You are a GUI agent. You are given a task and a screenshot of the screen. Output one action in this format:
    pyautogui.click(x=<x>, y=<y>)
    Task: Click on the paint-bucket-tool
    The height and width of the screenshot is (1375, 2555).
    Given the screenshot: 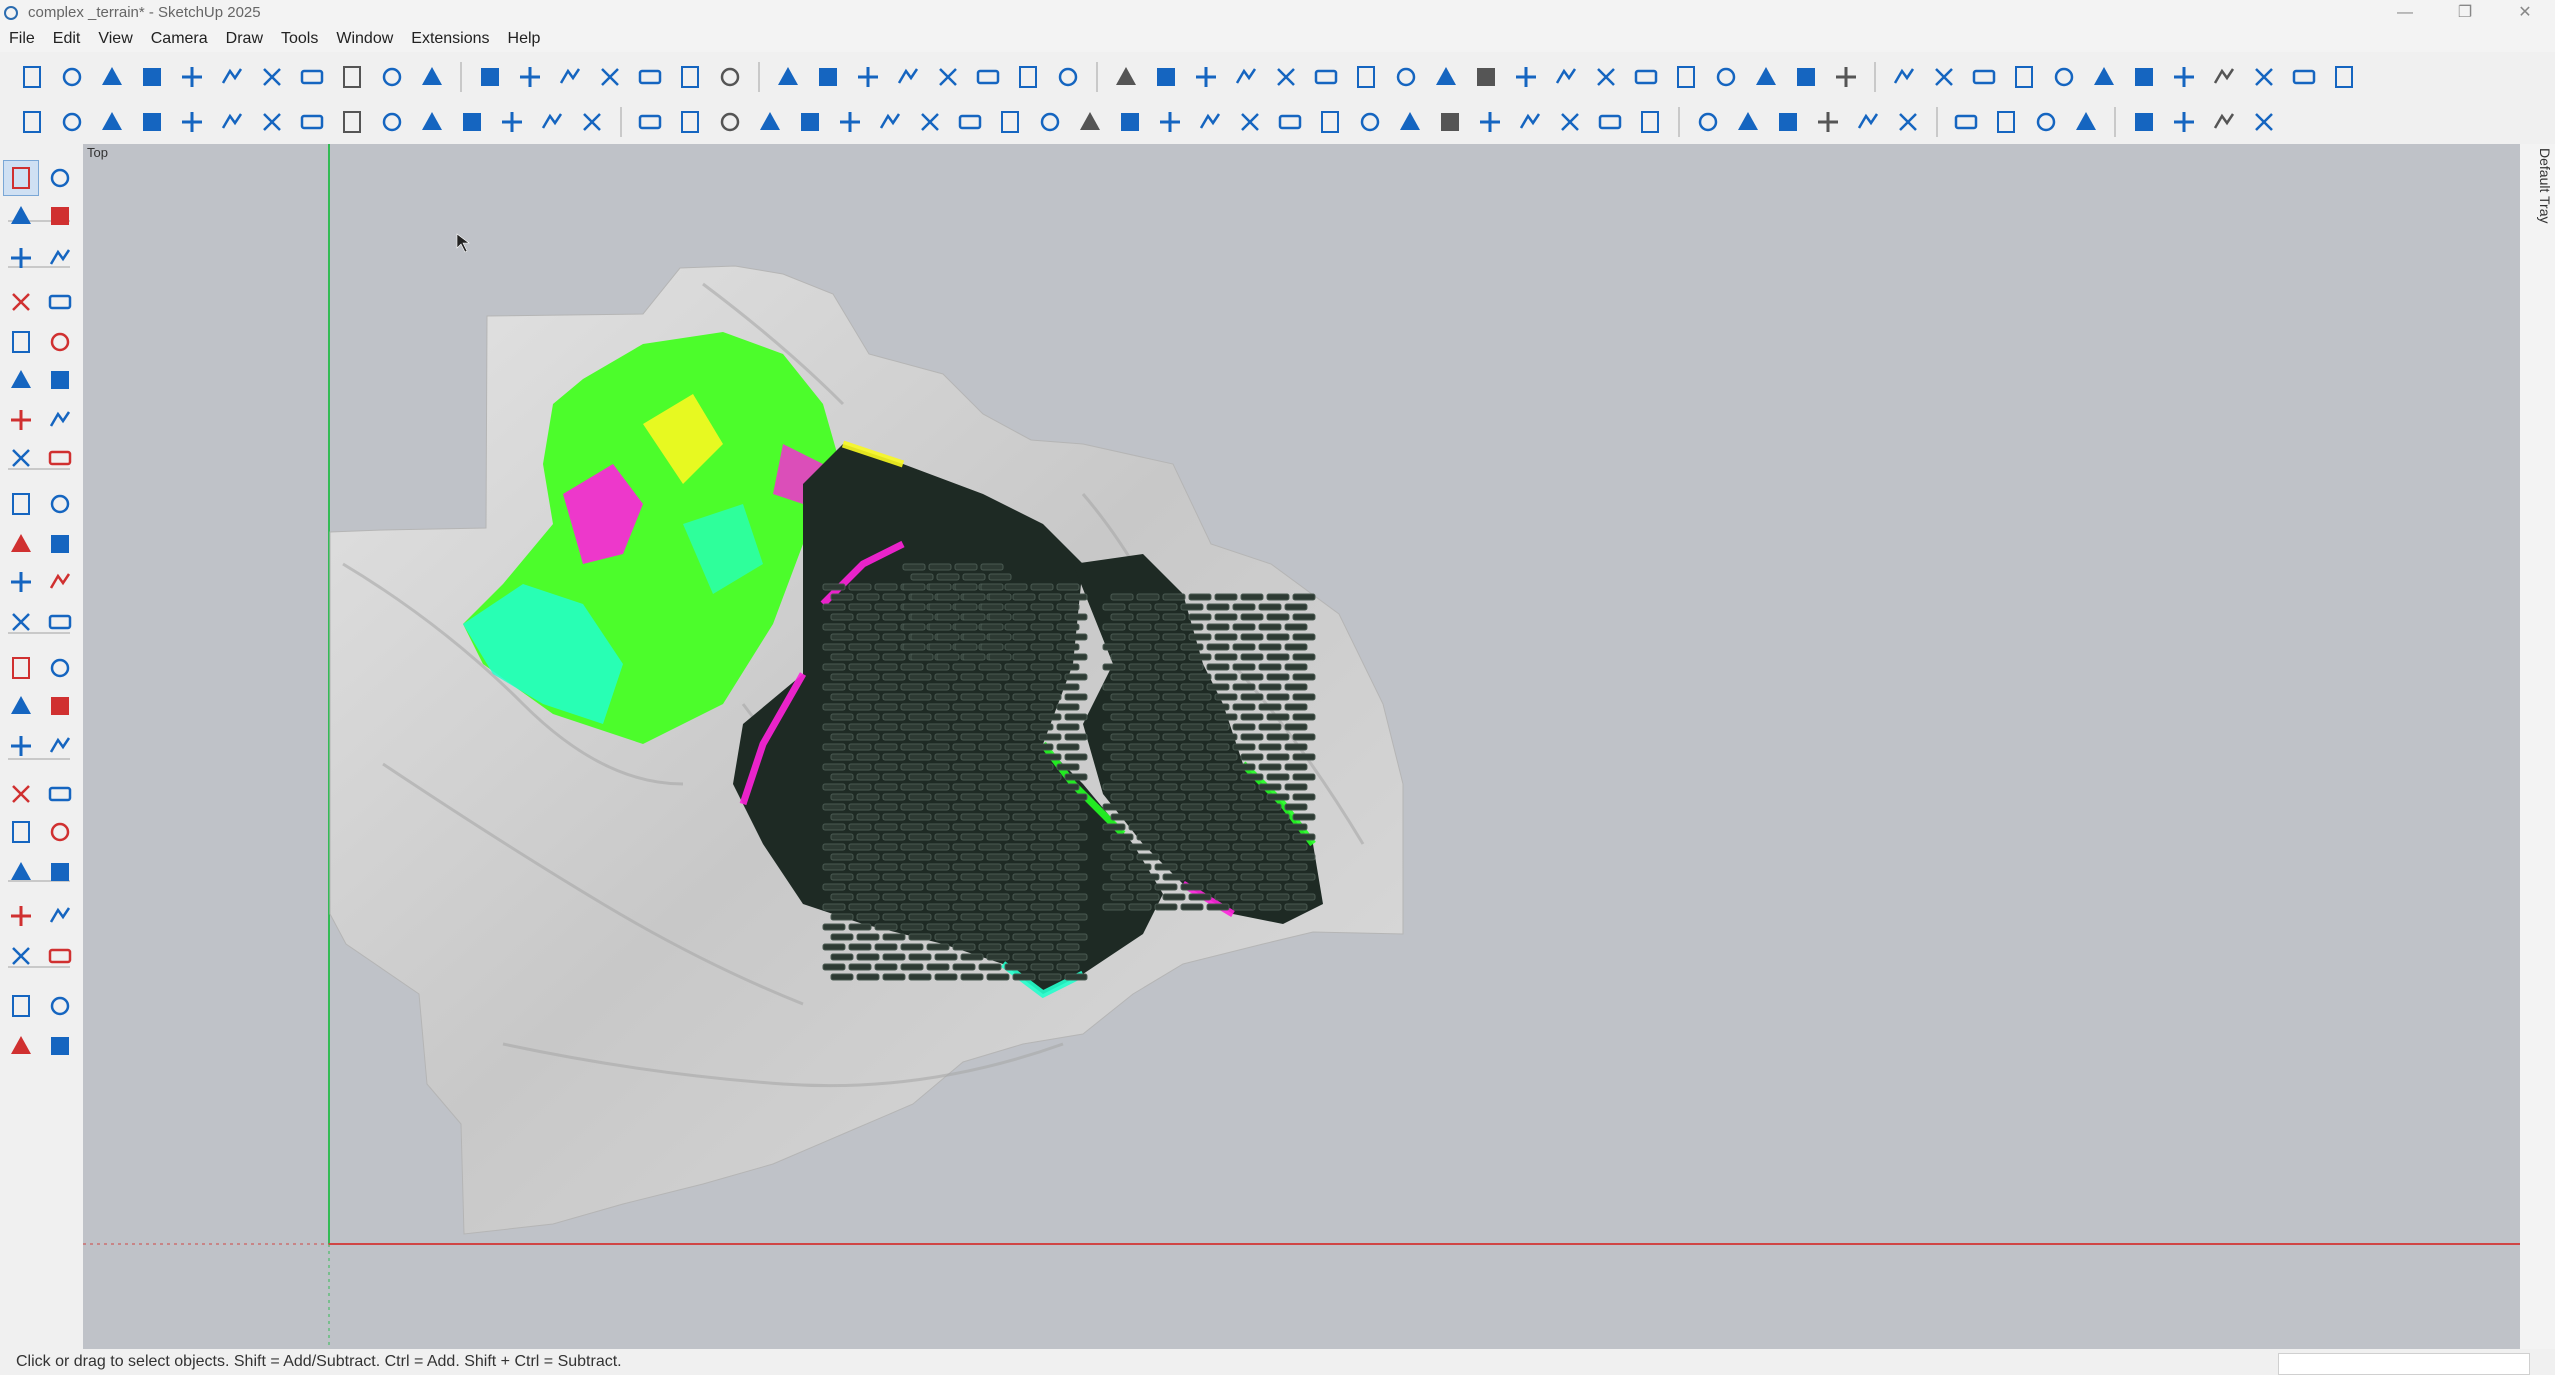 What is the action you would take?
    pyautogui.click(x=21, y=216)
    